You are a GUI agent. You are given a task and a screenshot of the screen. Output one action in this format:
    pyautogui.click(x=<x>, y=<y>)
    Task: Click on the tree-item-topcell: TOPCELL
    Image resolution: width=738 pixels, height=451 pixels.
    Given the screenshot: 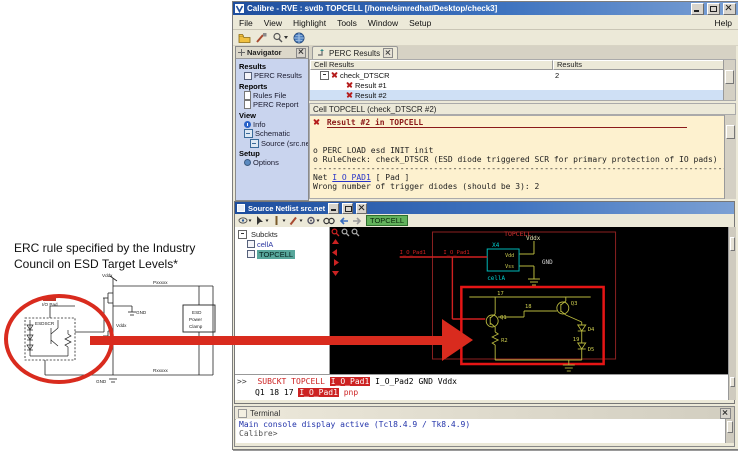 What is the action you would take?
    pyautogui.click(x=282, y=254)
    